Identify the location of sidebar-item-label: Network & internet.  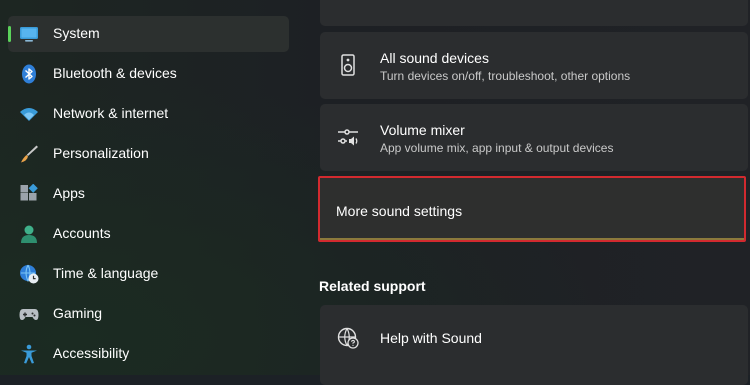
(111, 113).